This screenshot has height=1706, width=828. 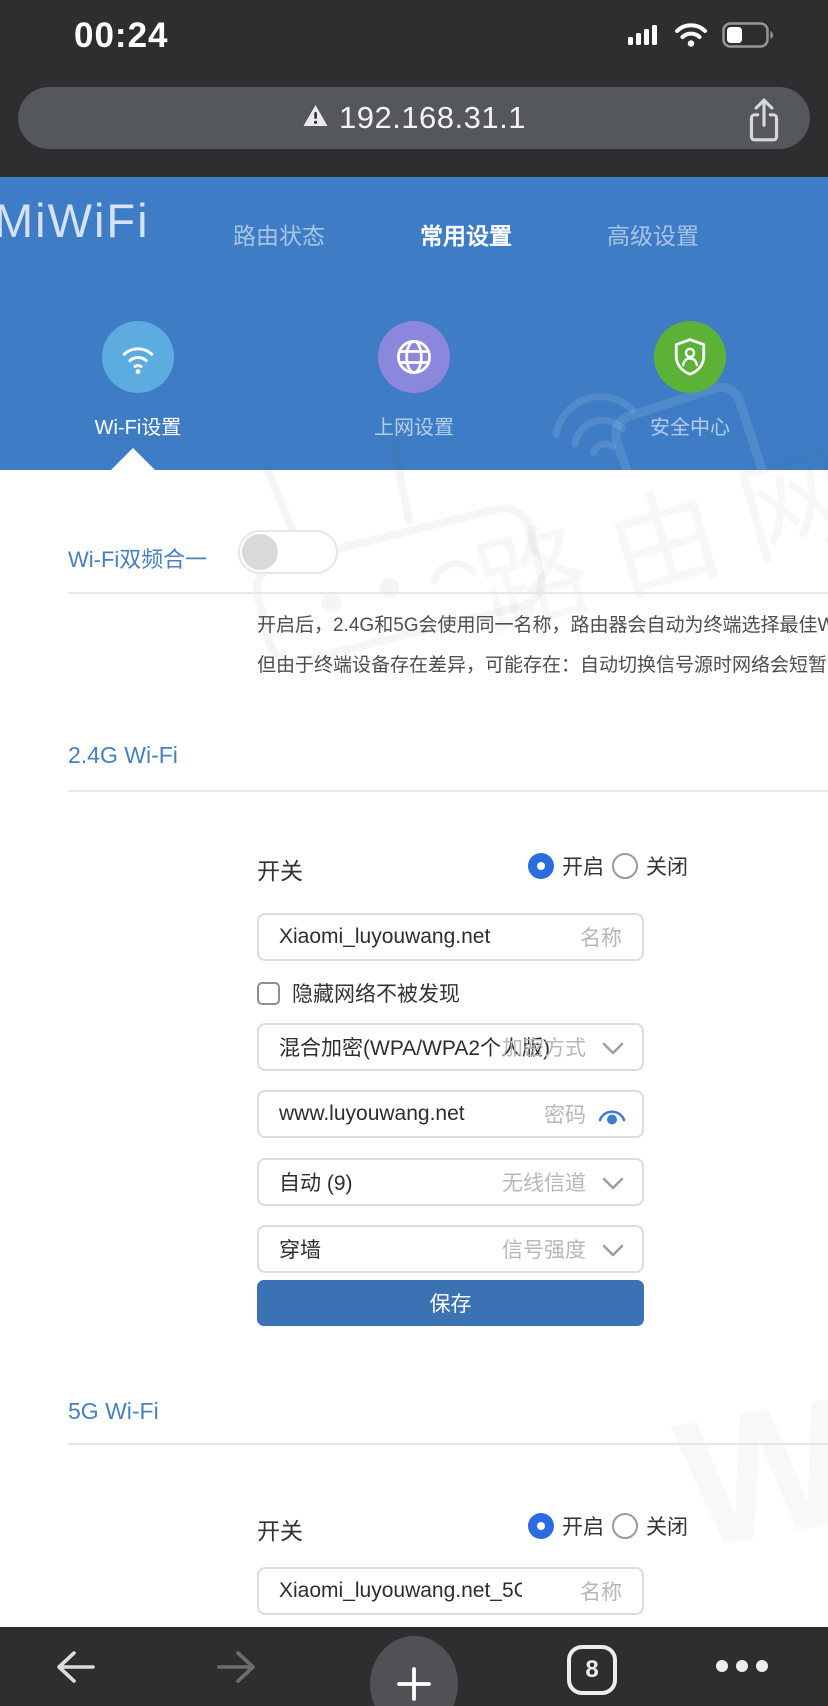 I want to click on switch-24g-radio-group: 开启 关闭, so click(x=608, y=866).